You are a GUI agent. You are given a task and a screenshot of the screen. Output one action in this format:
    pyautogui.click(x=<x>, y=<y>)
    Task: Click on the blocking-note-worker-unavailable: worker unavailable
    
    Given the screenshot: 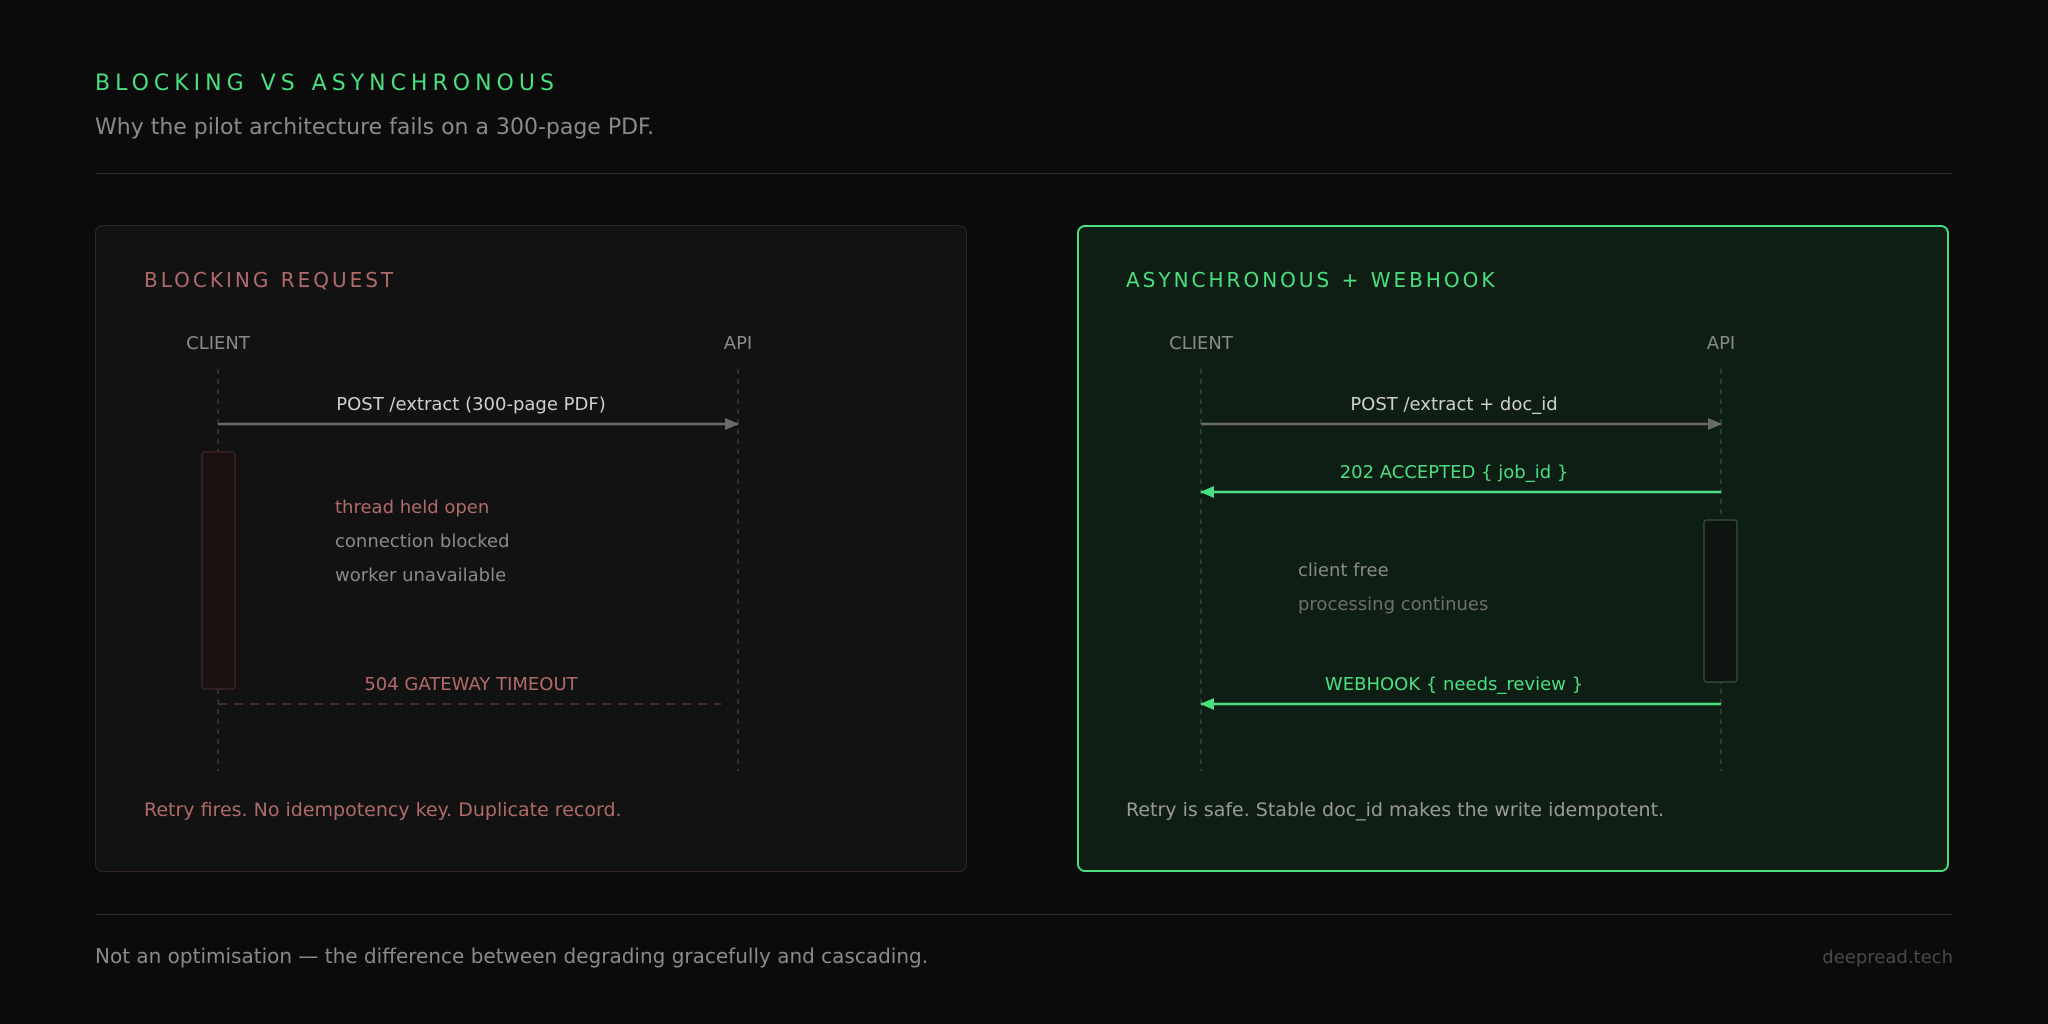 What is the action you would take?
    pyautogui.click(x=420, y=575)
    